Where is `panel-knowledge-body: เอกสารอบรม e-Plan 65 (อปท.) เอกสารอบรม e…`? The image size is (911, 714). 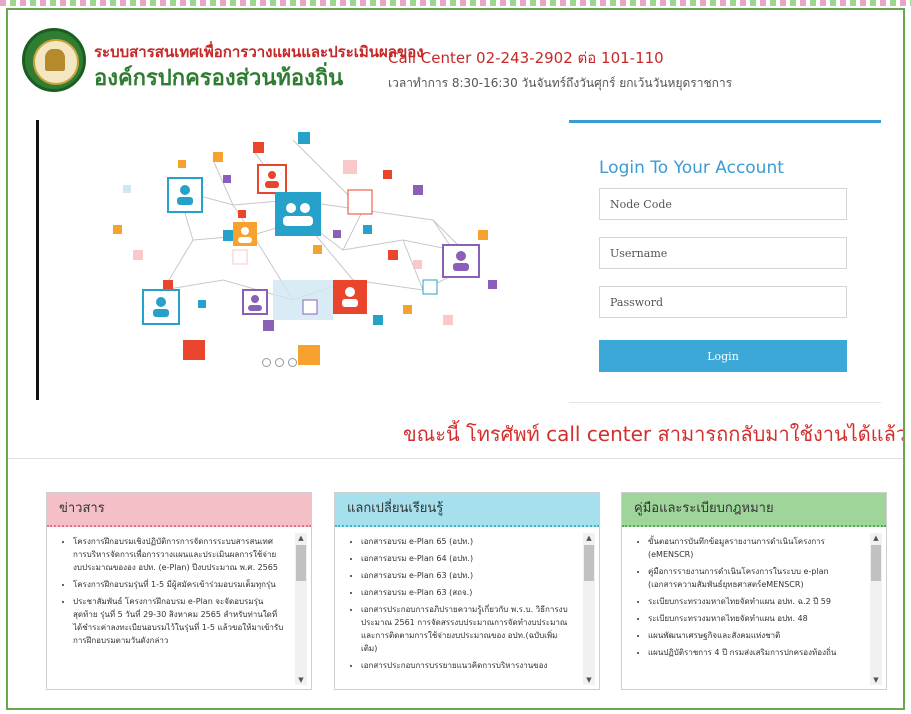
panel-knowledge-body: เอกสารอบรม e-Plan 65 (อปท.) เอกสารอบรม e… is located at coordinates (467, 608).